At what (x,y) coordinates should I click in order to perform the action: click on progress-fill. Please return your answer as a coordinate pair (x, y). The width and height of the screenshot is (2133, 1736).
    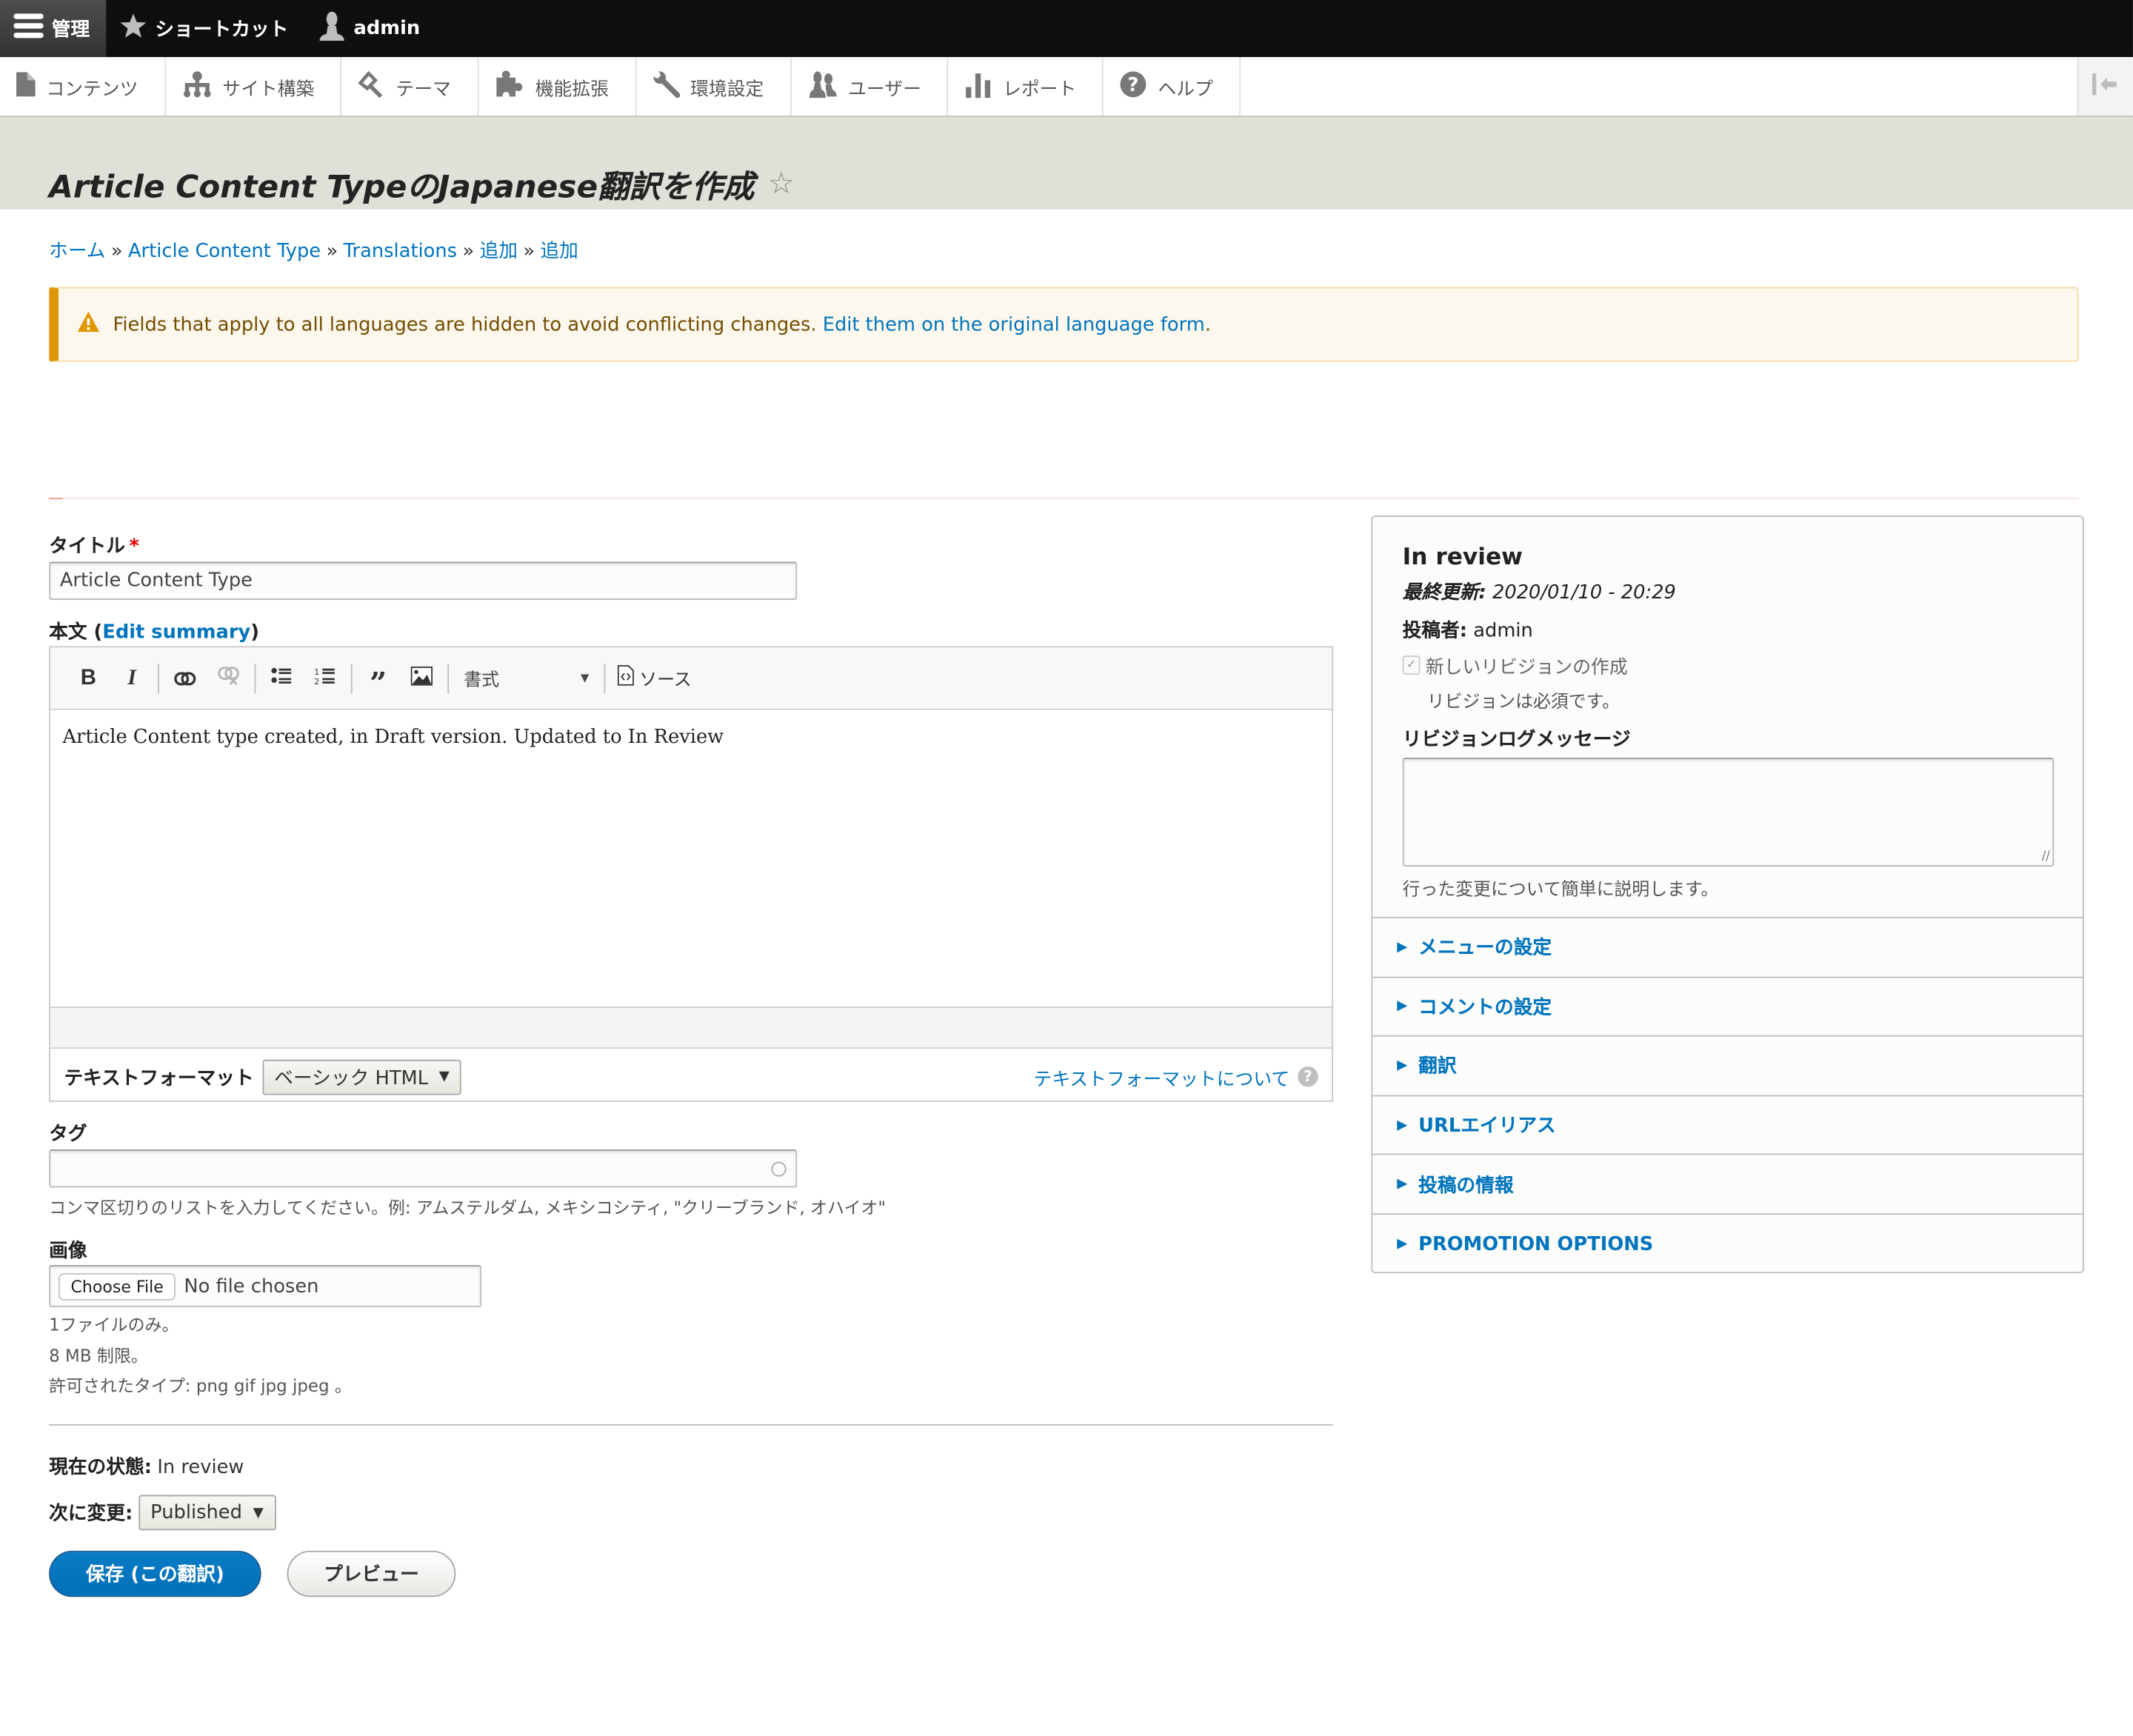
    Looking at the image, I should click on (56, 499).